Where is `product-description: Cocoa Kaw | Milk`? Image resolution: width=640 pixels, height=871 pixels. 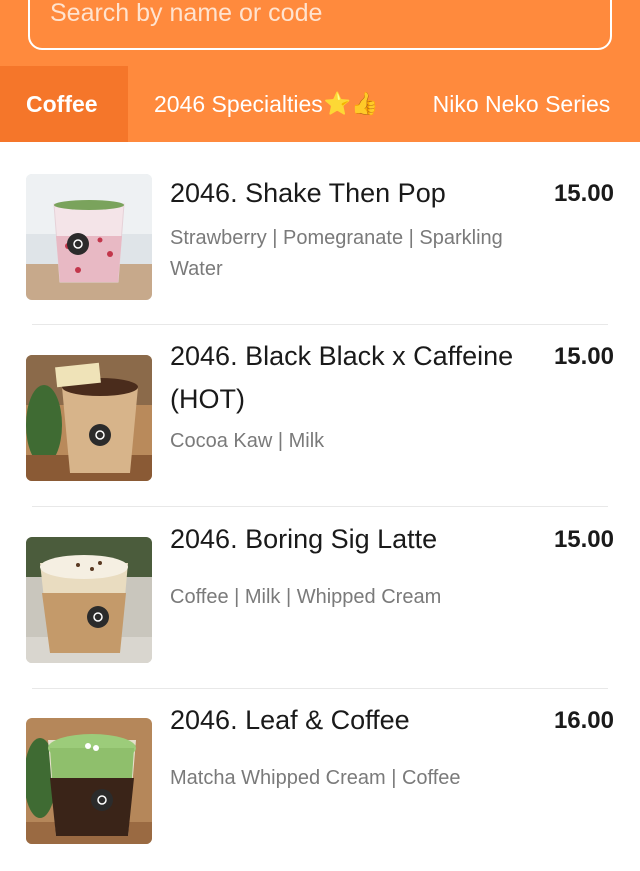 product-description: Cocoa Kaw | Milk is located at coordinates (247, 441).